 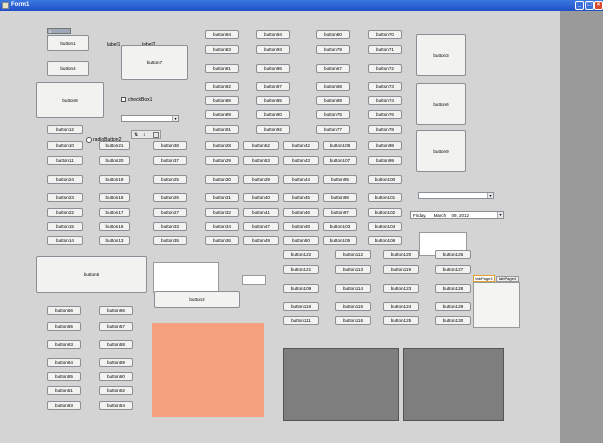 I want to click on button70-button: button70, so click(x=385, y=34).